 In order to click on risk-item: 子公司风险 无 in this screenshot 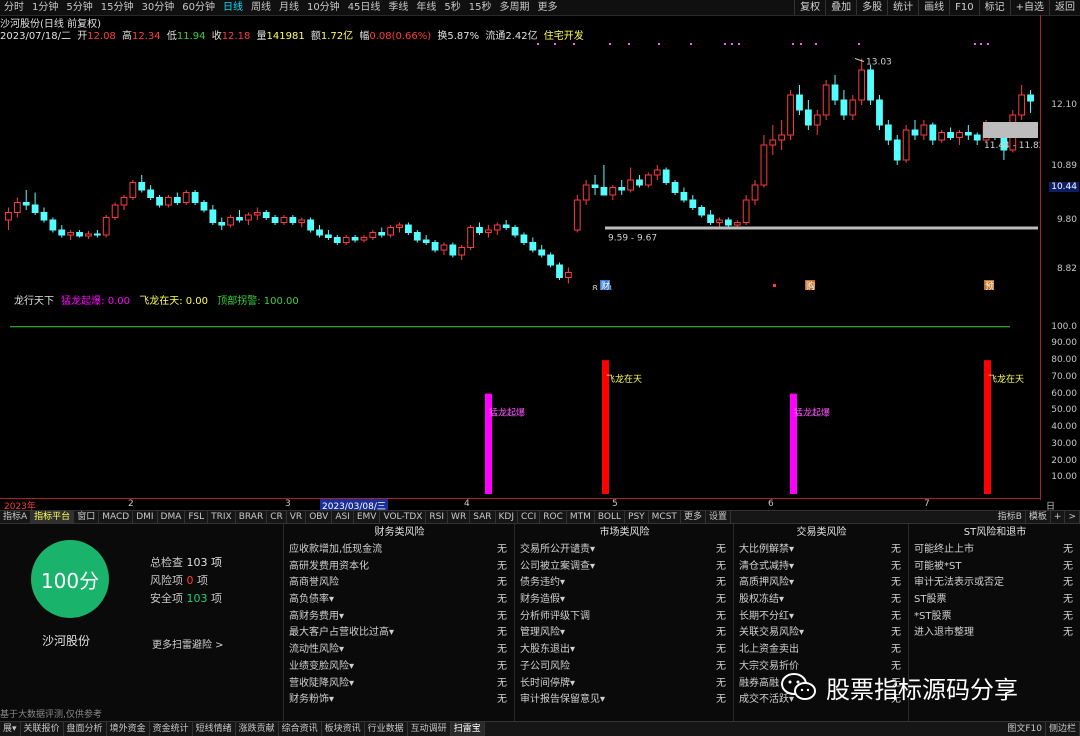, I will do `click(624, 667)`.